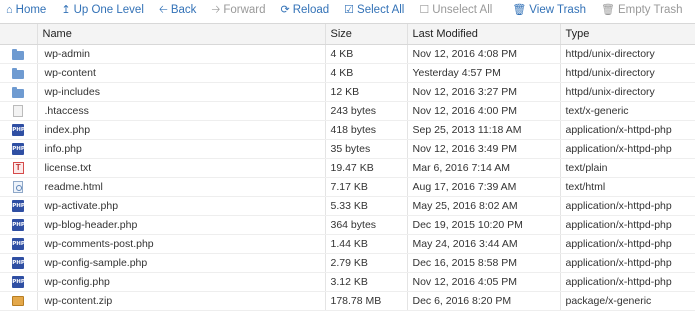 This screenshot has width=695, height=311. I want to click on empty-box-icon: ☐, so click(424, 9).